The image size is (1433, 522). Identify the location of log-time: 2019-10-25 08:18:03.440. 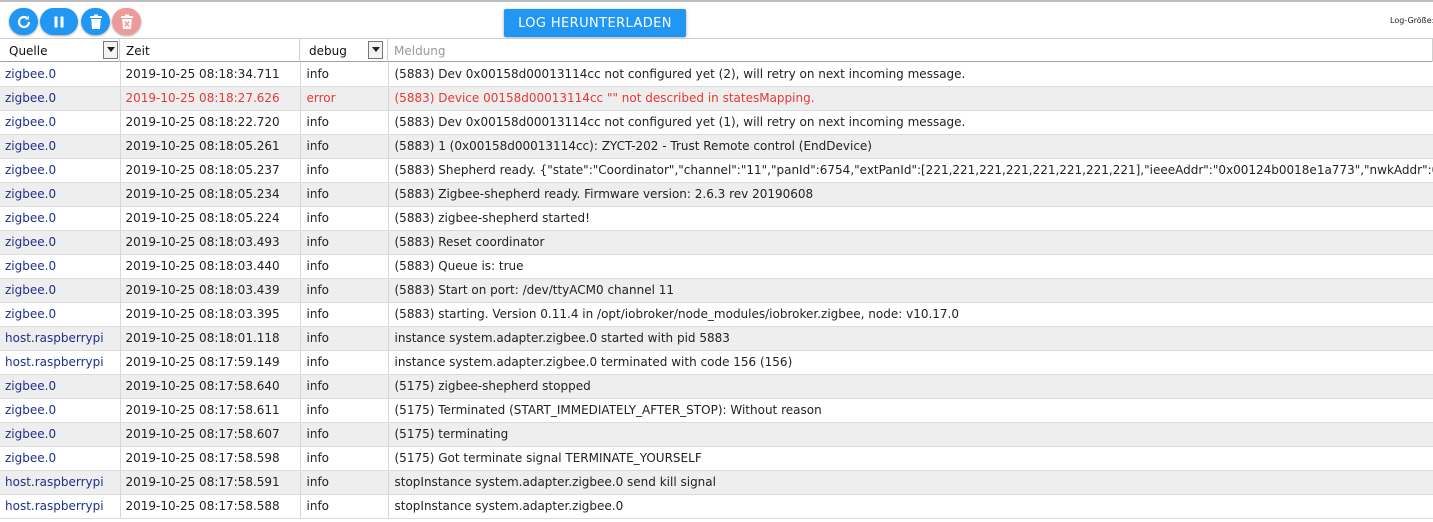
(210, 266).